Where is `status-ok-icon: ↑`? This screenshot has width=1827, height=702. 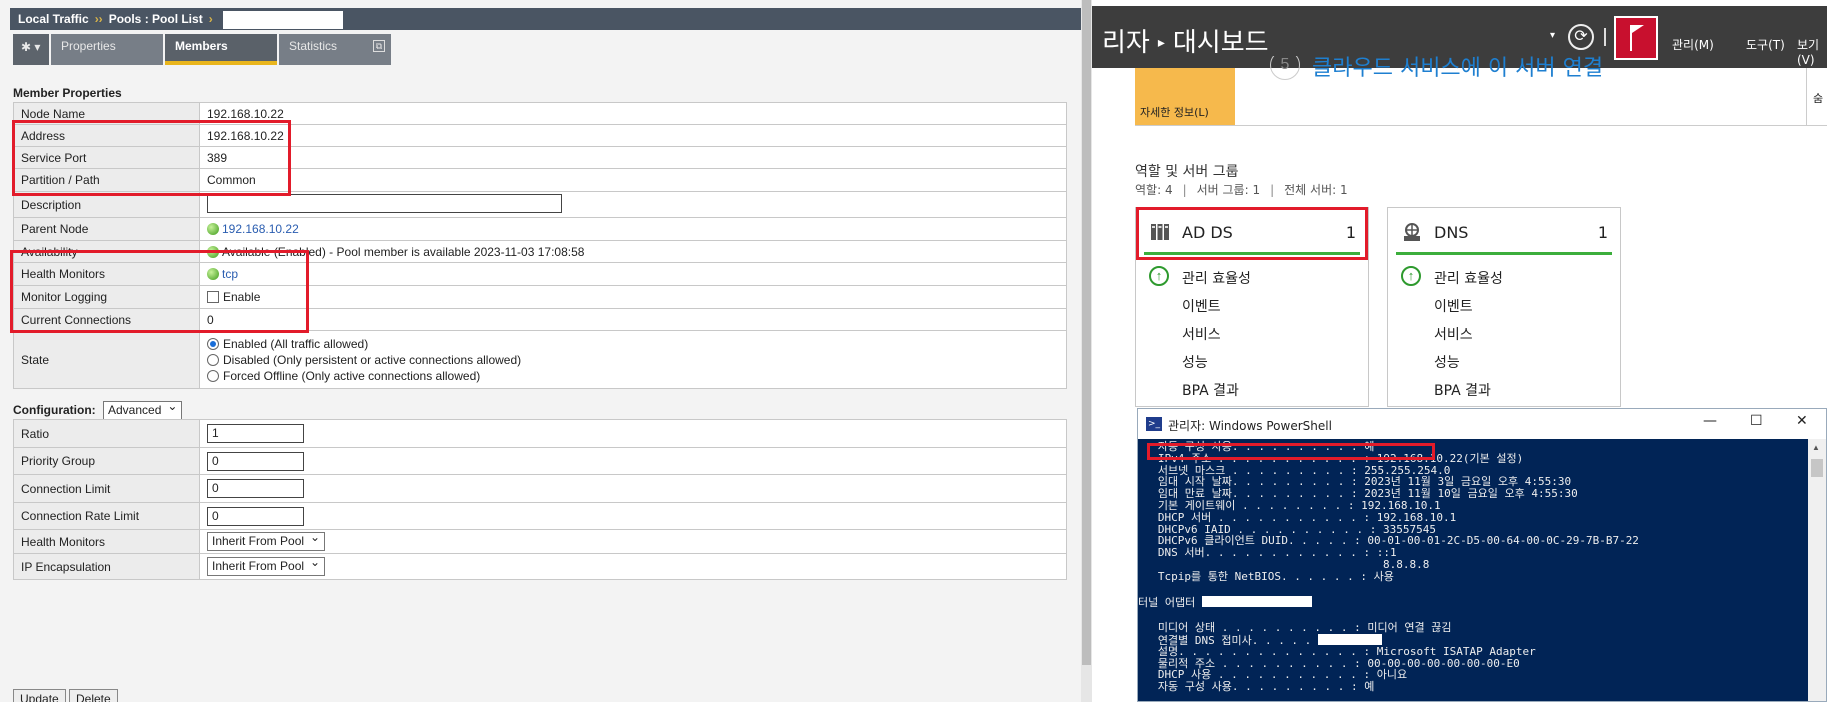 status-ok-icon: ↑ is located at coordinates (1411, 276).